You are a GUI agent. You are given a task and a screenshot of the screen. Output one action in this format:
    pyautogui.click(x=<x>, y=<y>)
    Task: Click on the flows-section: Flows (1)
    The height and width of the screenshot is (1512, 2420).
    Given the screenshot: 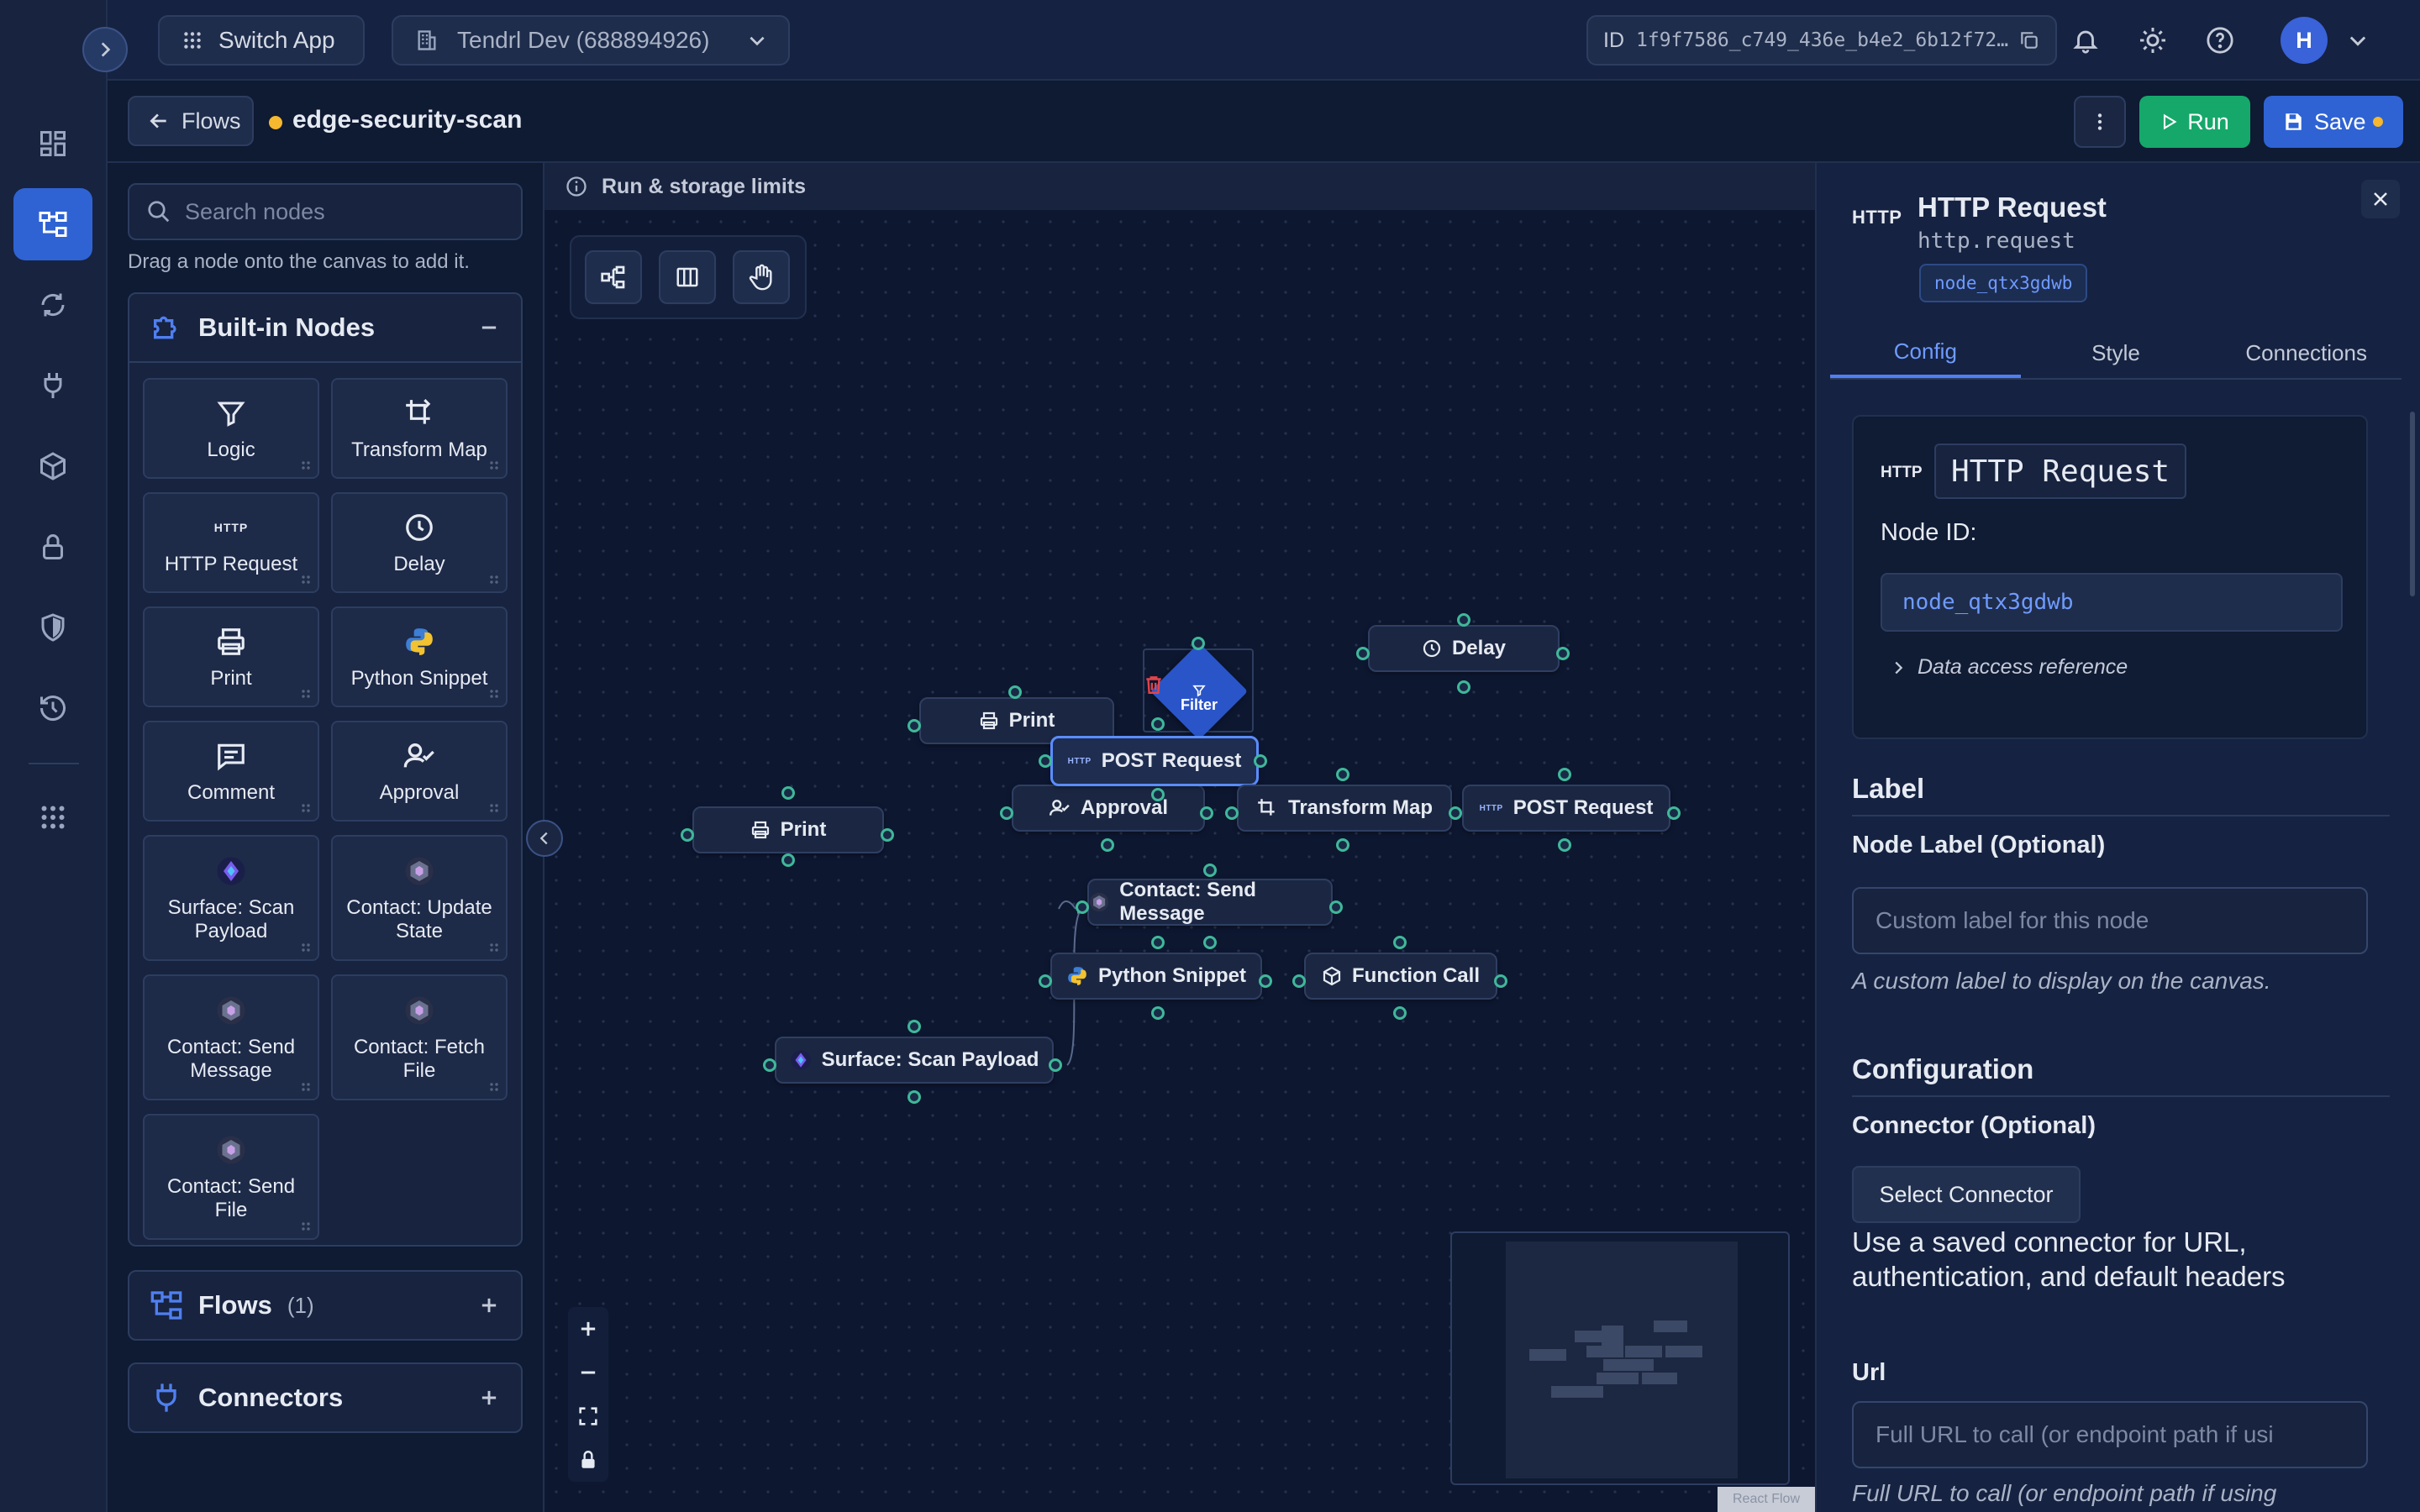 What is the action you would take?
    pyautogui.click(x=325, y=1305)
    